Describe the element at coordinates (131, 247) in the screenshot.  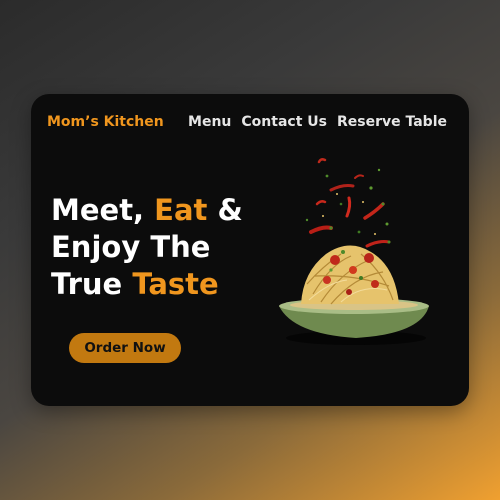
I see `hero-line-2: Enjoy The` at that location.